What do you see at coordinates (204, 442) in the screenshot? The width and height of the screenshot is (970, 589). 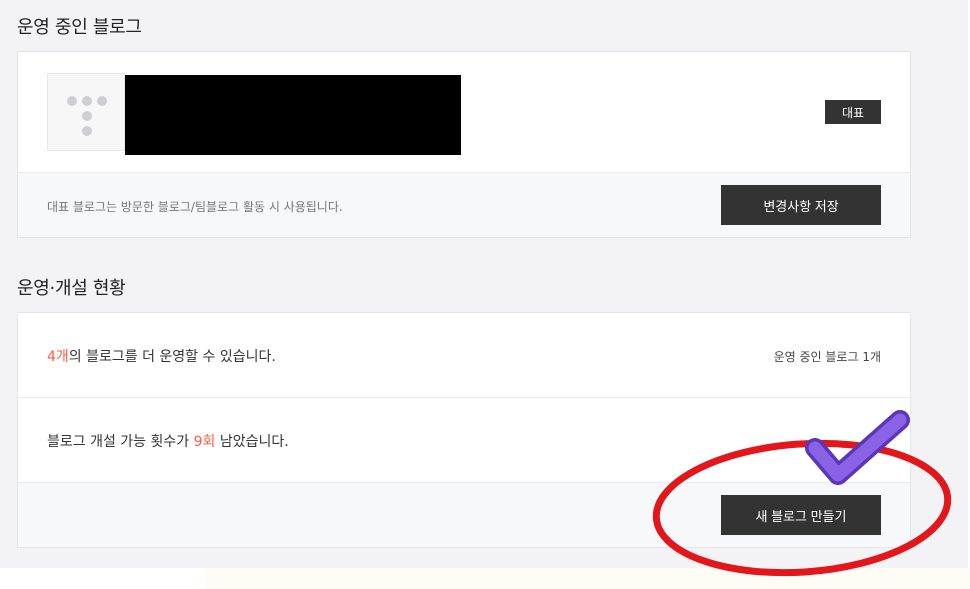 I see `creation-count-value: 9회` at bounding box center [204, 442].